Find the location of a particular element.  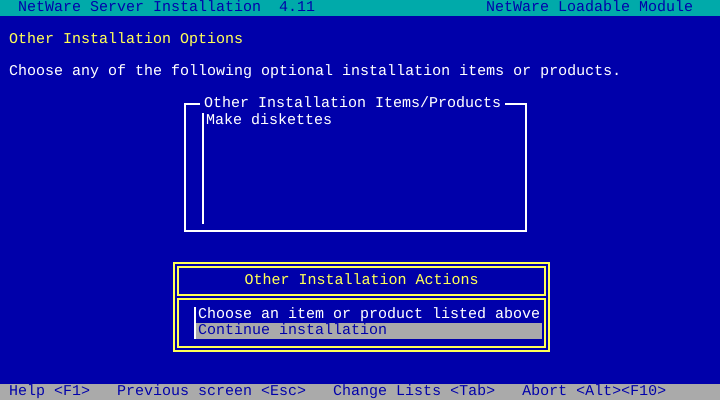

module-label: NetWare Loadable Module is located at coordinates (589, 8).